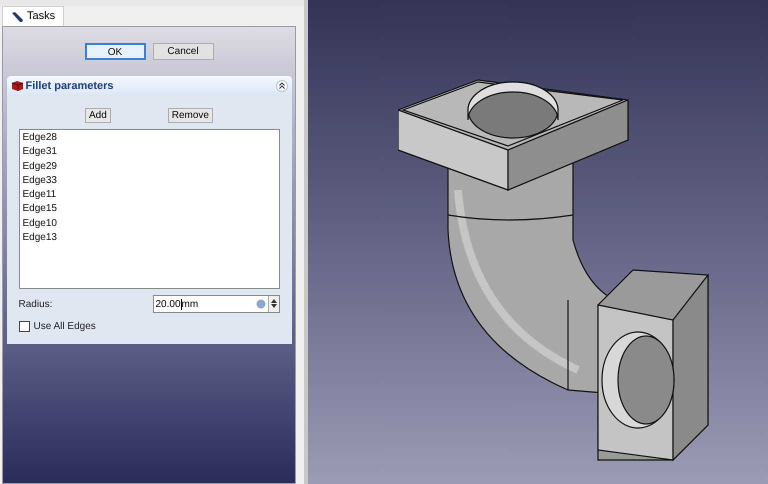  What do you see at coordinates (190, 115) in the screenshot?
I see `remove-button: Remove` at bounding box center [190, 115].